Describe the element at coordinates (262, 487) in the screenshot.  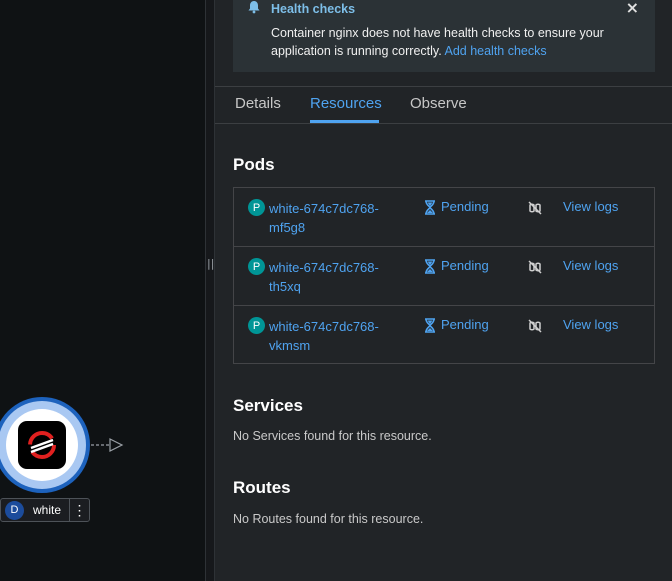
I see `routes-title: Routes` at that location.